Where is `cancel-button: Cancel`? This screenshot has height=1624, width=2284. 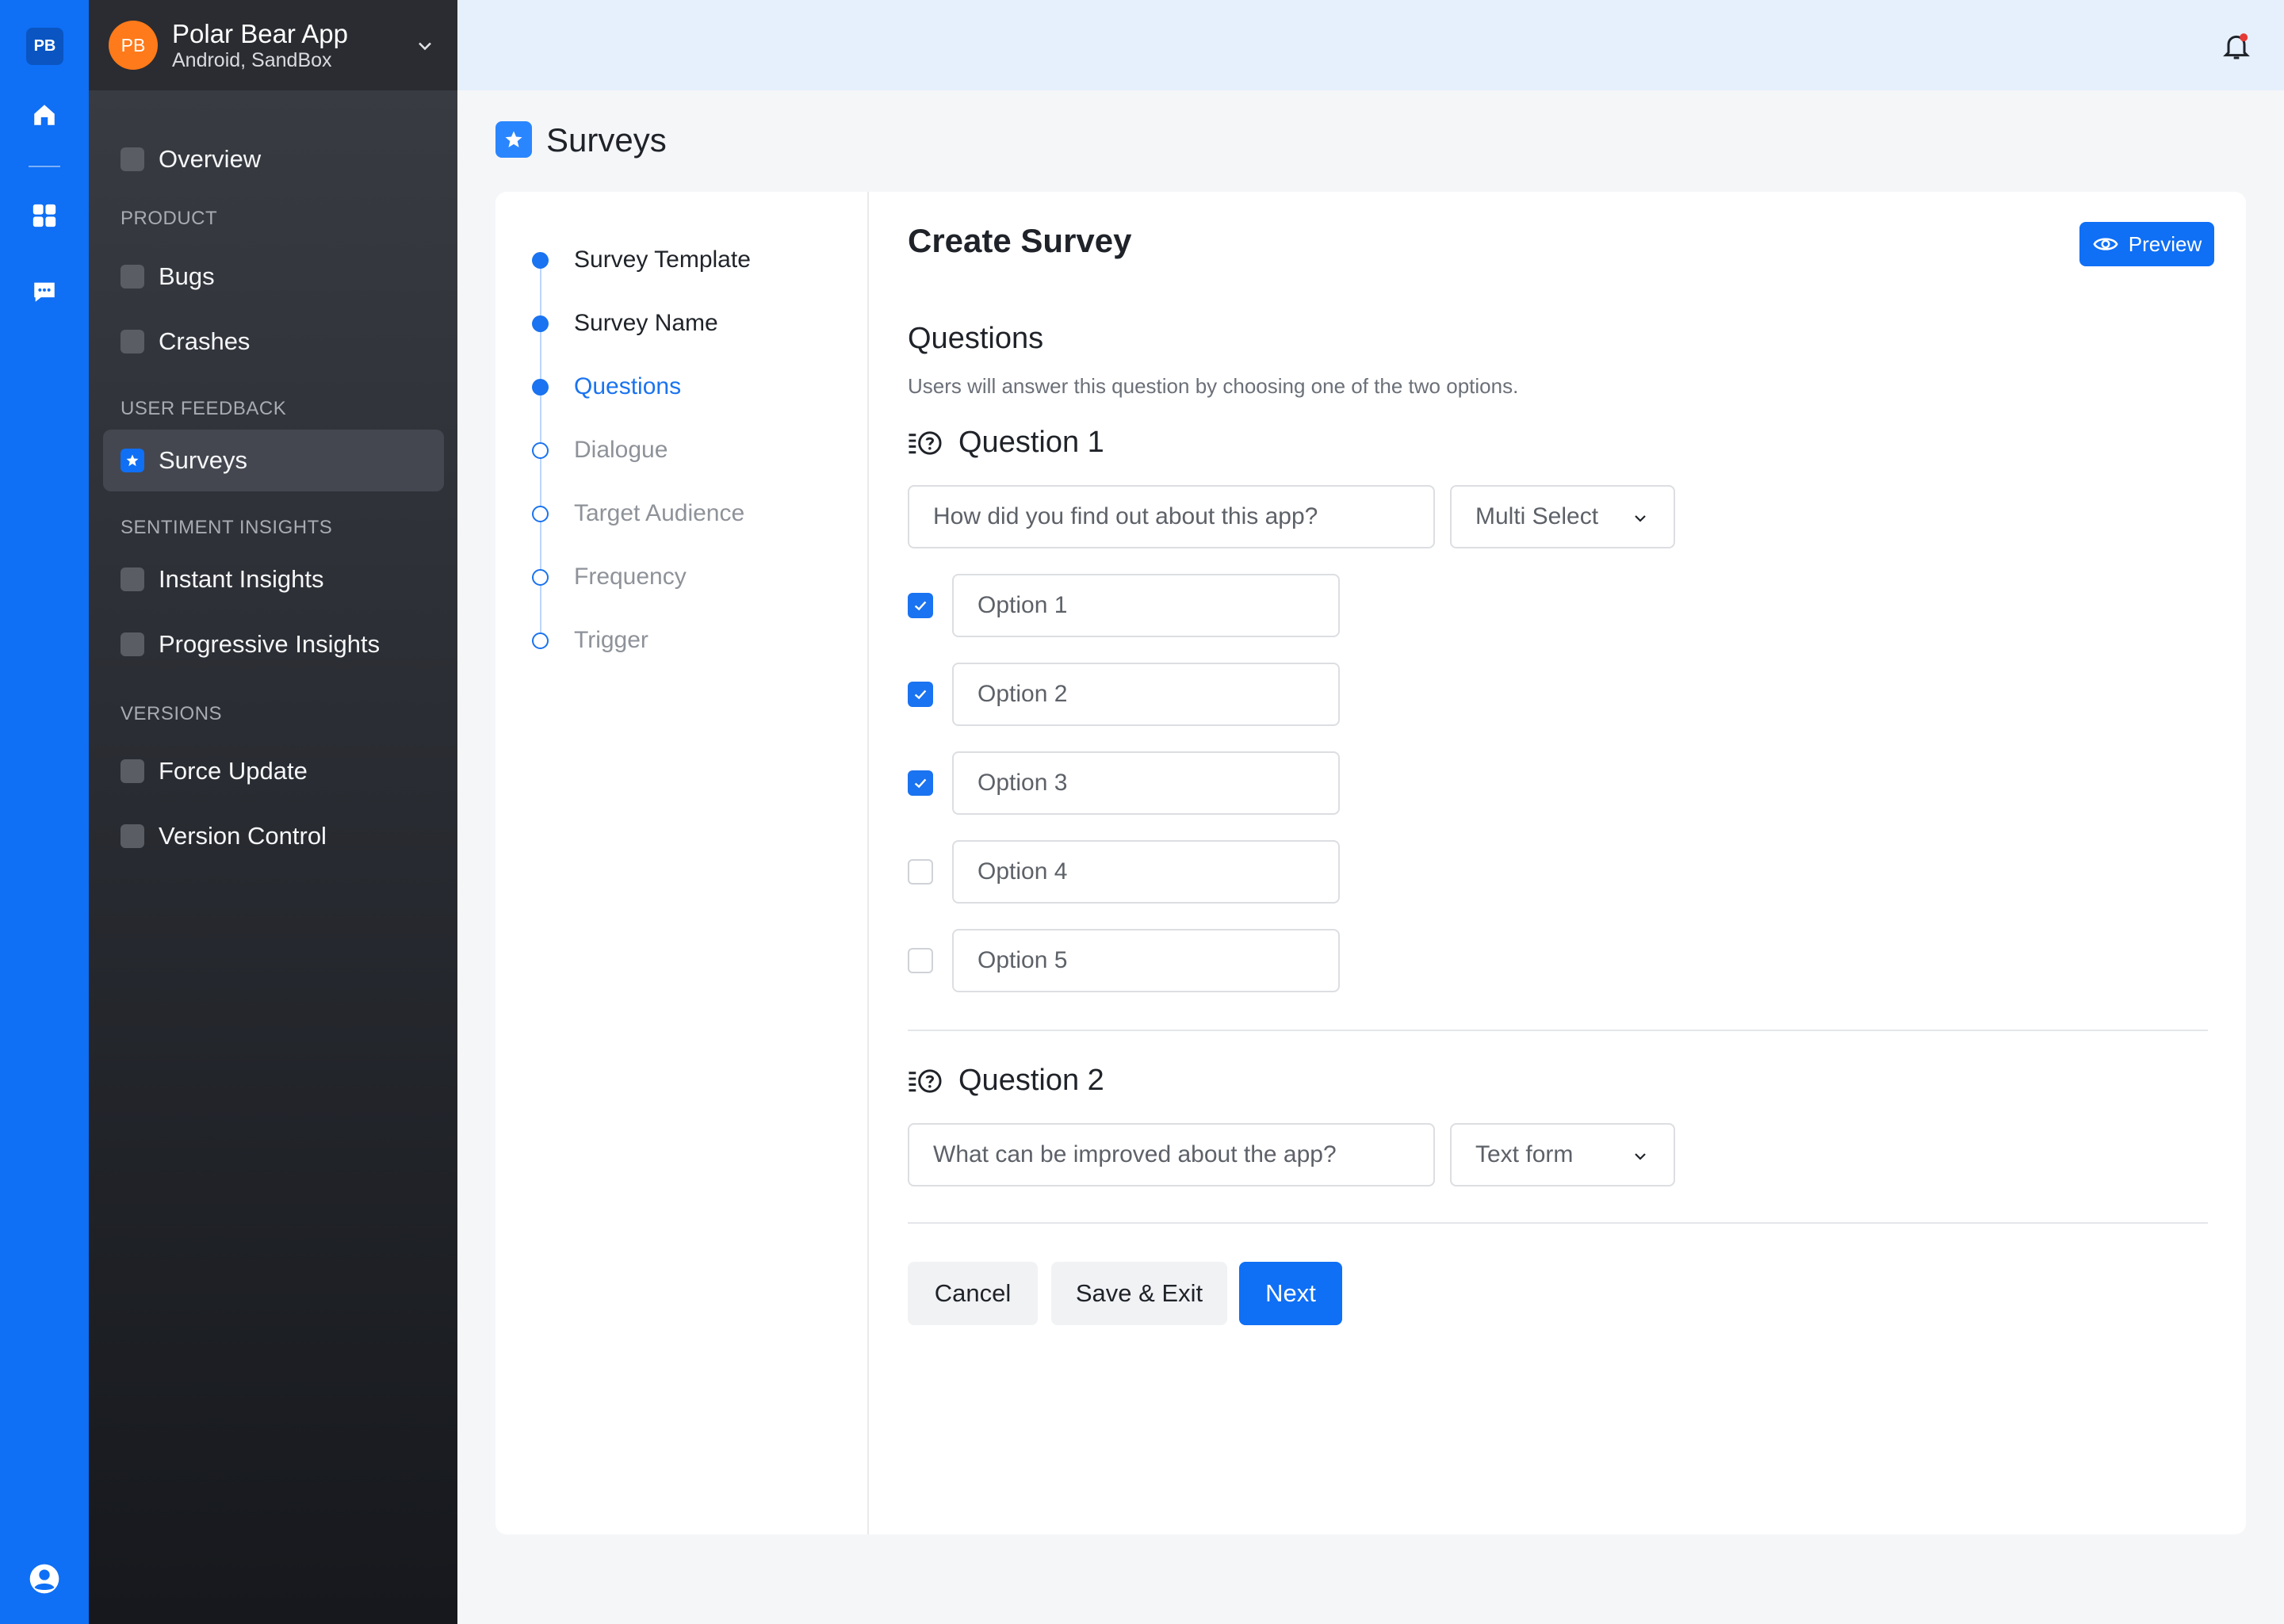
cancel-button: Cancel is located at coordinates (973, 1293).